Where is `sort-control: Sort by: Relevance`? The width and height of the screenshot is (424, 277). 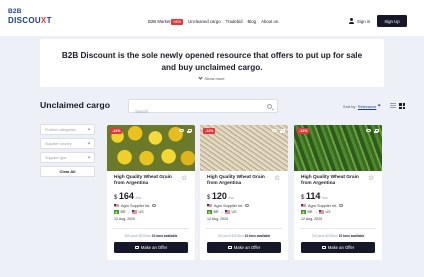 sort-control: Sort by: Relevance is located at coordinates (362, 106).